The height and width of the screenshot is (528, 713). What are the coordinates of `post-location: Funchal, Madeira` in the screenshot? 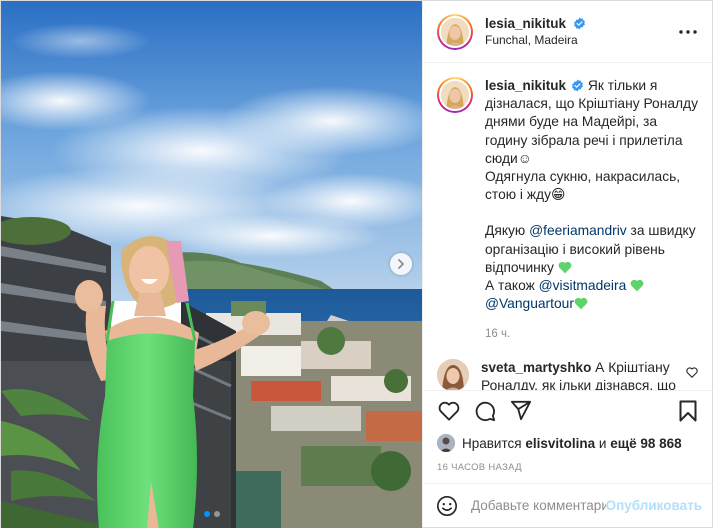 It's located at (580, 40).